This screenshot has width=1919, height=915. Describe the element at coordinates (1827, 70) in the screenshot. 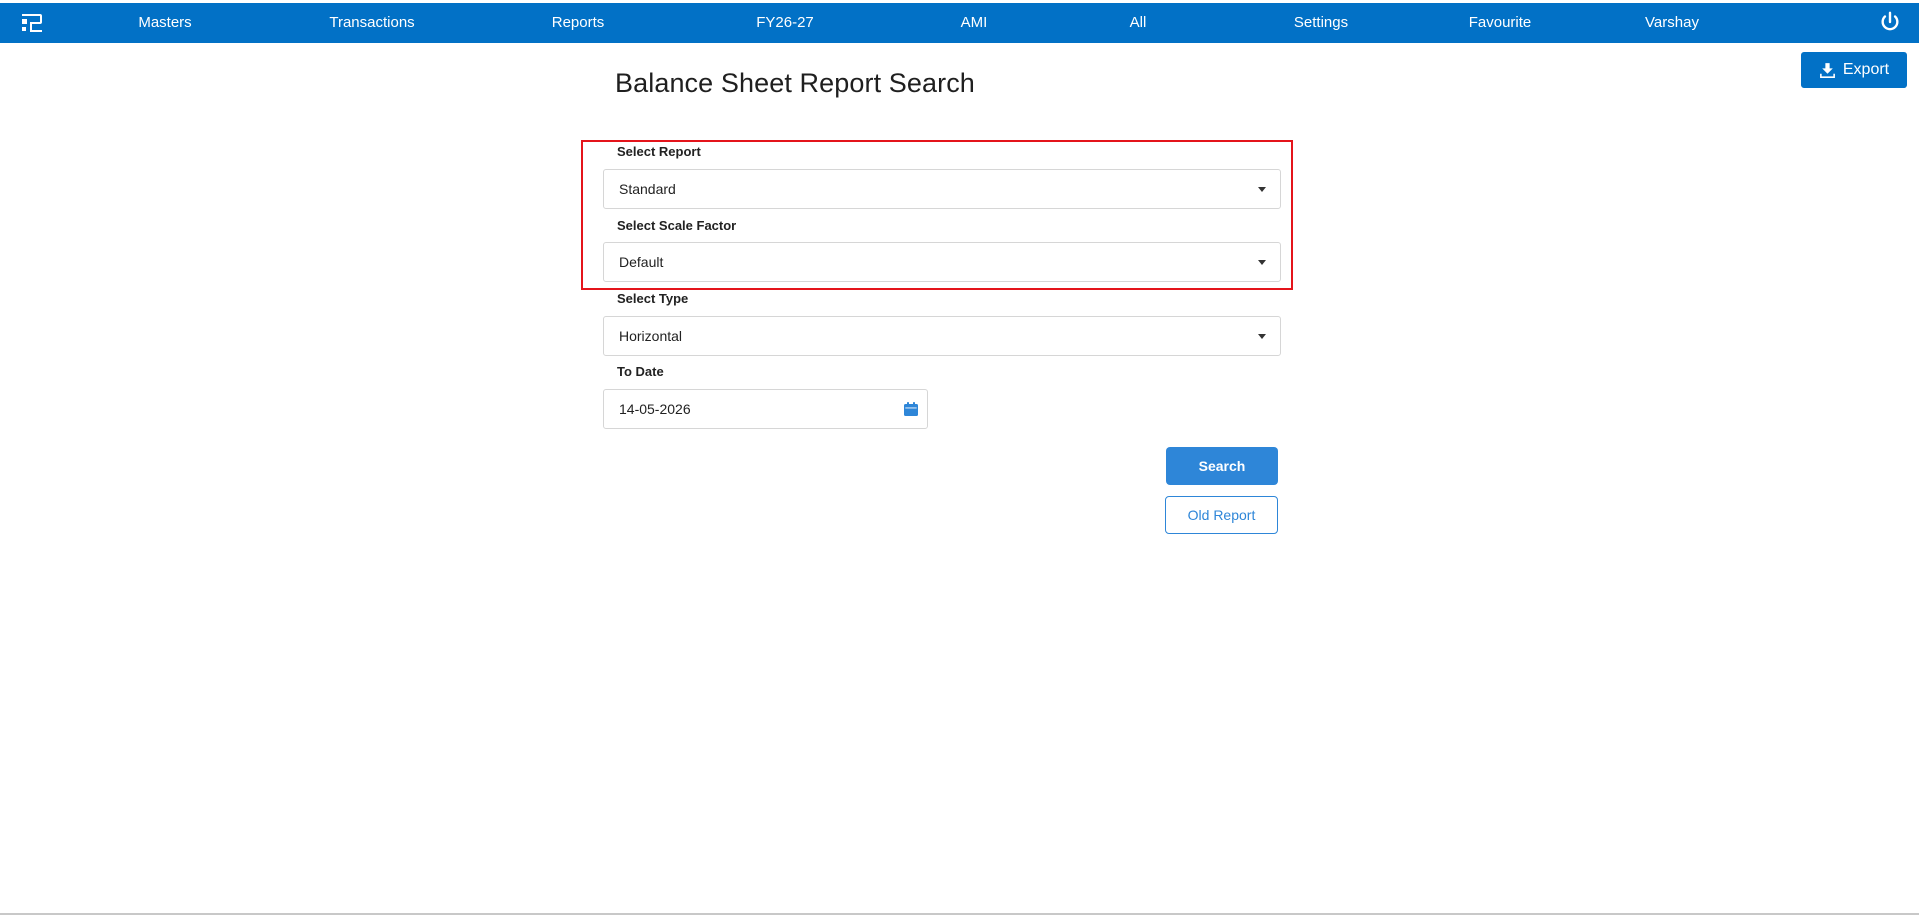

I see `download-icon` at that location.